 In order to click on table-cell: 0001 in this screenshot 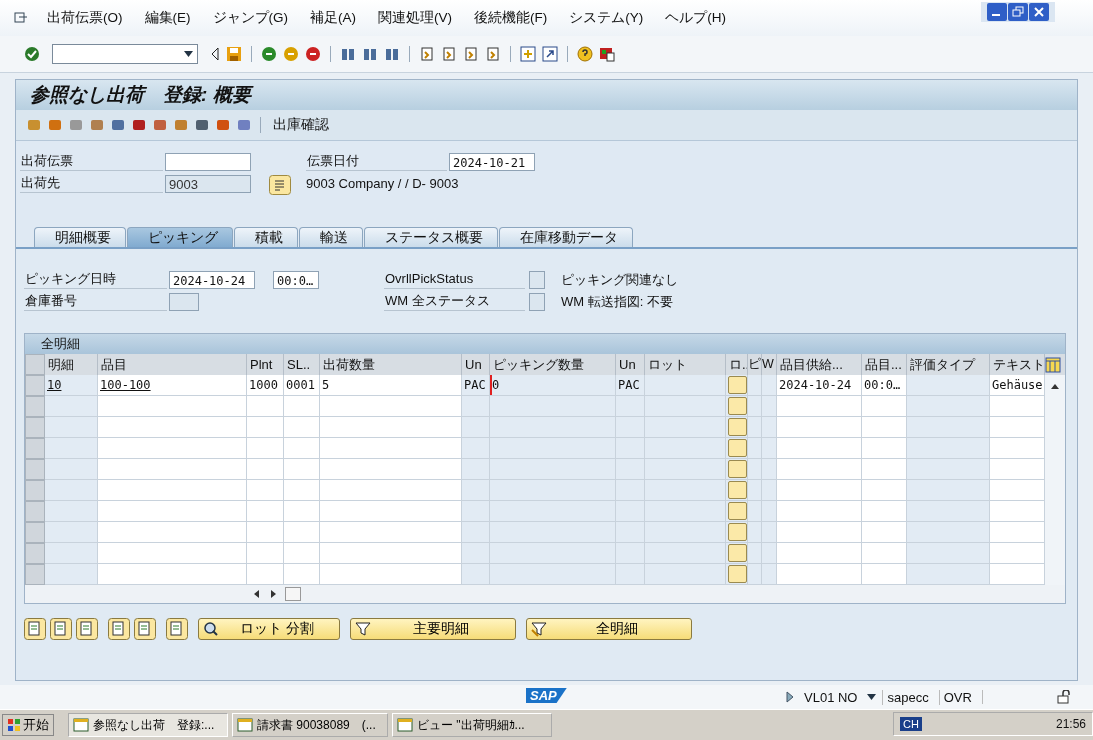, I will do `click(302, 385)`.